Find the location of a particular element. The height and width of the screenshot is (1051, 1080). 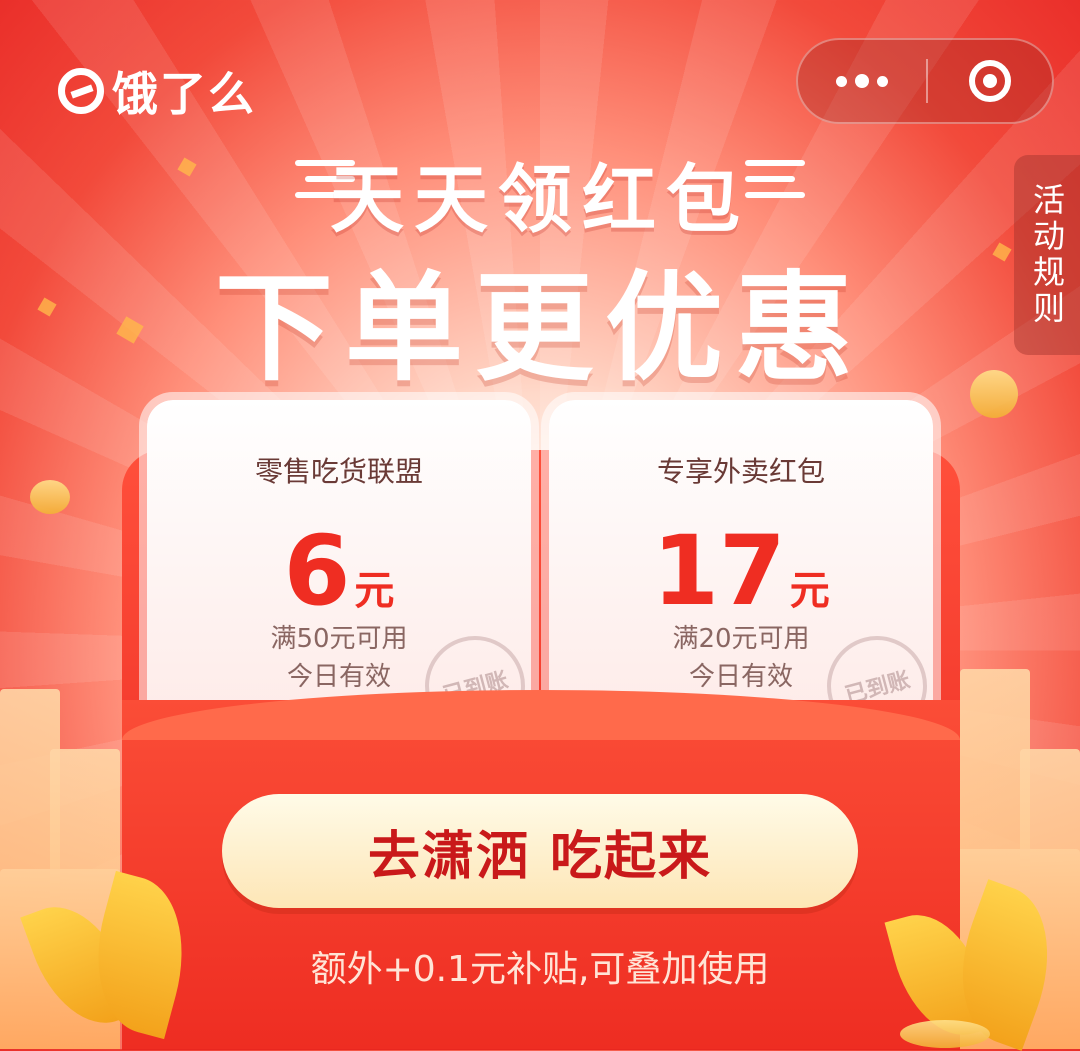

coupon-title: 专享外卖红包 is located at coordinates (740, 471).